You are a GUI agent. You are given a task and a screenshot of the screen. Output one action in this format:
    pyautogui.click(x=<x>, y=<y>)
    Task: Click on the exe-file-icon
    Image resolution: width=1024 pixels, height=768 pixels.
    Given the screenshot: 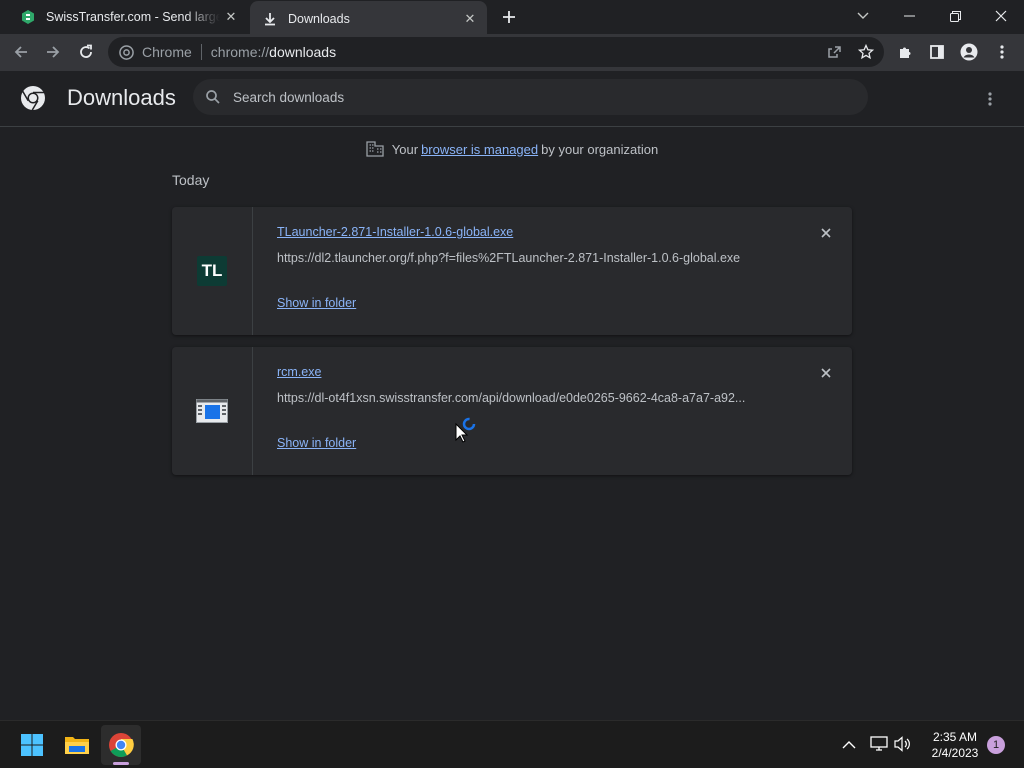 What is the action you would take?
    pyautogui.click(x=212, y=411)
    